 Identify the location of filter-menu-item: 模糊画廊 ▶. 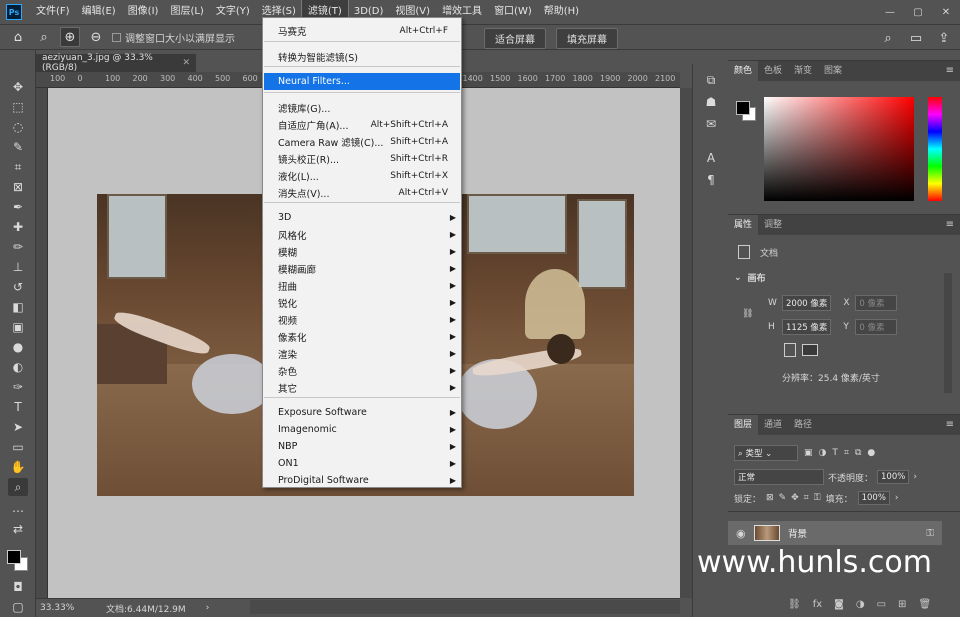
(362, 268).